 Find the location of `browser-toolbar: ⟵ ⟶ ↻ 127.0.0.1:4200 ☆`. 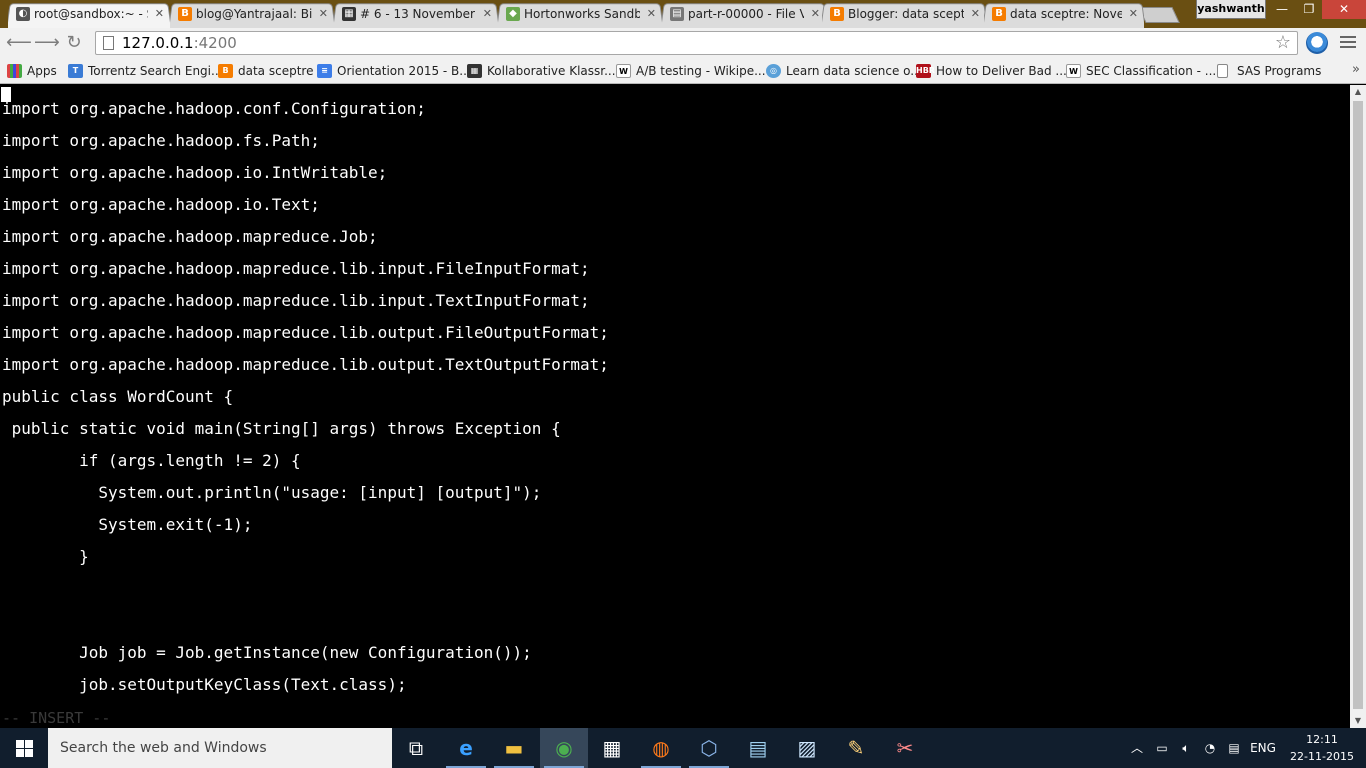

browser-toolbar: ⟵ ⟶ ↻ 127.0.0.1:4200 ☆ is located at coordinates (683, 43).